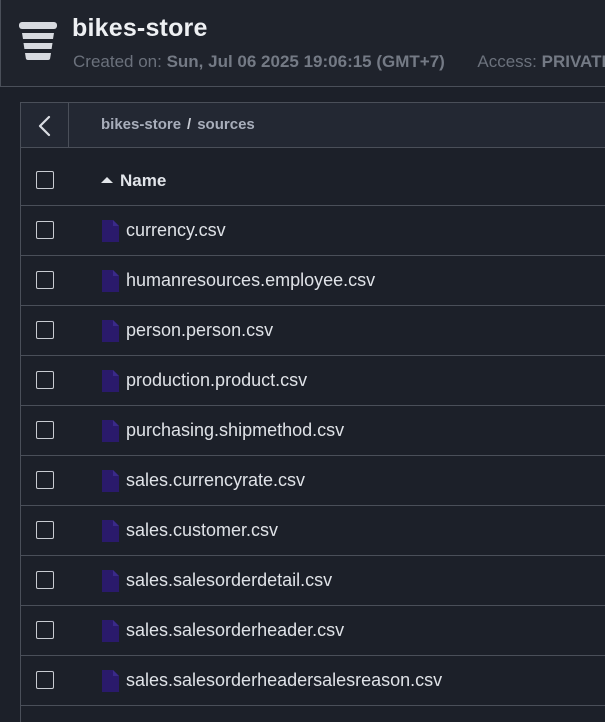  I want to click on table-header-row: Name, so click(313, 181).